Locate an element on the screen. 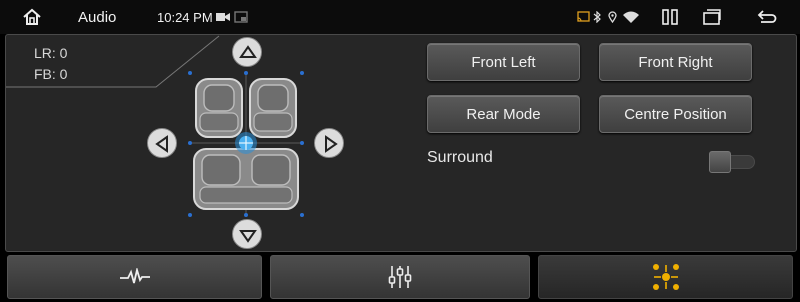 This screenshot has width=800, height=302. tab-speaker-position is located at coordinates (665, 277).